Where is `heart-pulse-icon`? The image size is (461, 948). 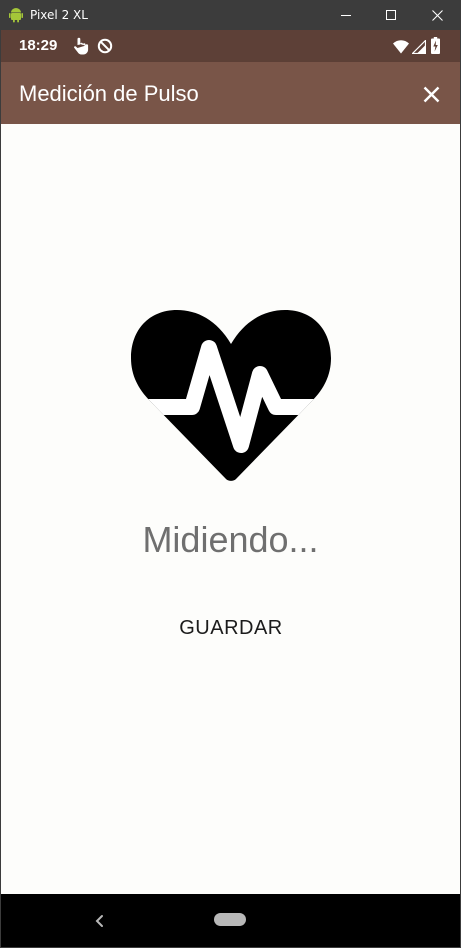
heart-pulse-icon is located at coordinates (231, 395).